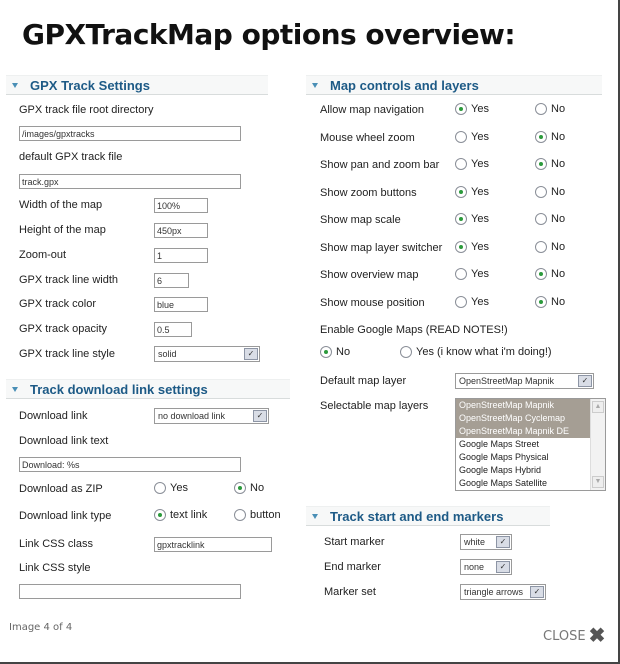 This screenshot has height=664, width=620. I want to click on selected-value: triangle arrows, so click(494, 592).